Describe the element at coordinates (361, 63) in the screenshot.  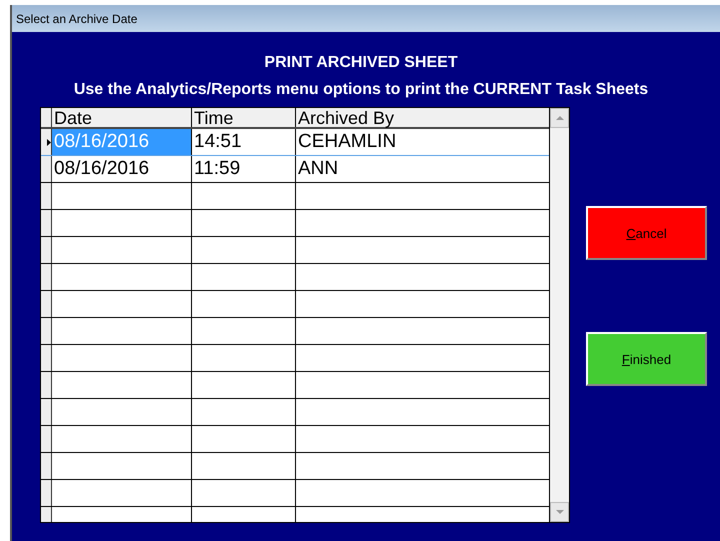
I see `heading: PRINT ARCHIVED SHEET` at that location.